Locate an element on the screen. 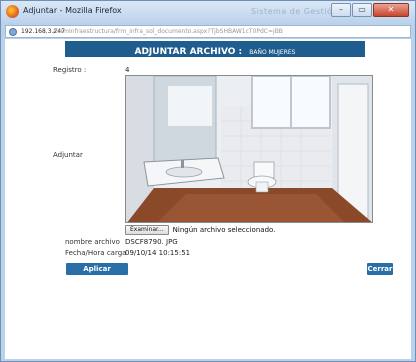 Image resolution: width=416 pixels, height=362 pixels. filename-label: nombre archivo is located at coordinates (92, 242).